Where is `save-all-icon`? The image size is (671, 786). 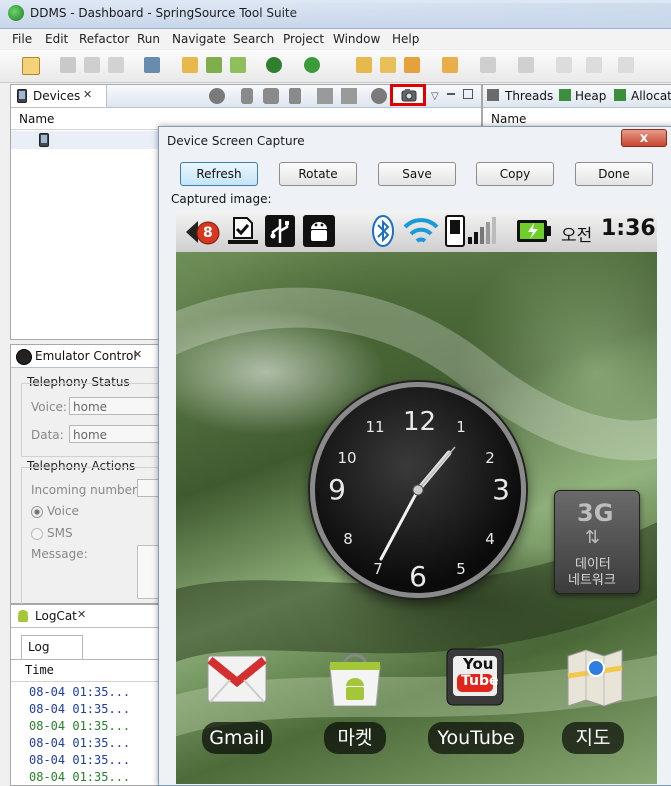
save-all-icon is located at coordinates (92, 65).